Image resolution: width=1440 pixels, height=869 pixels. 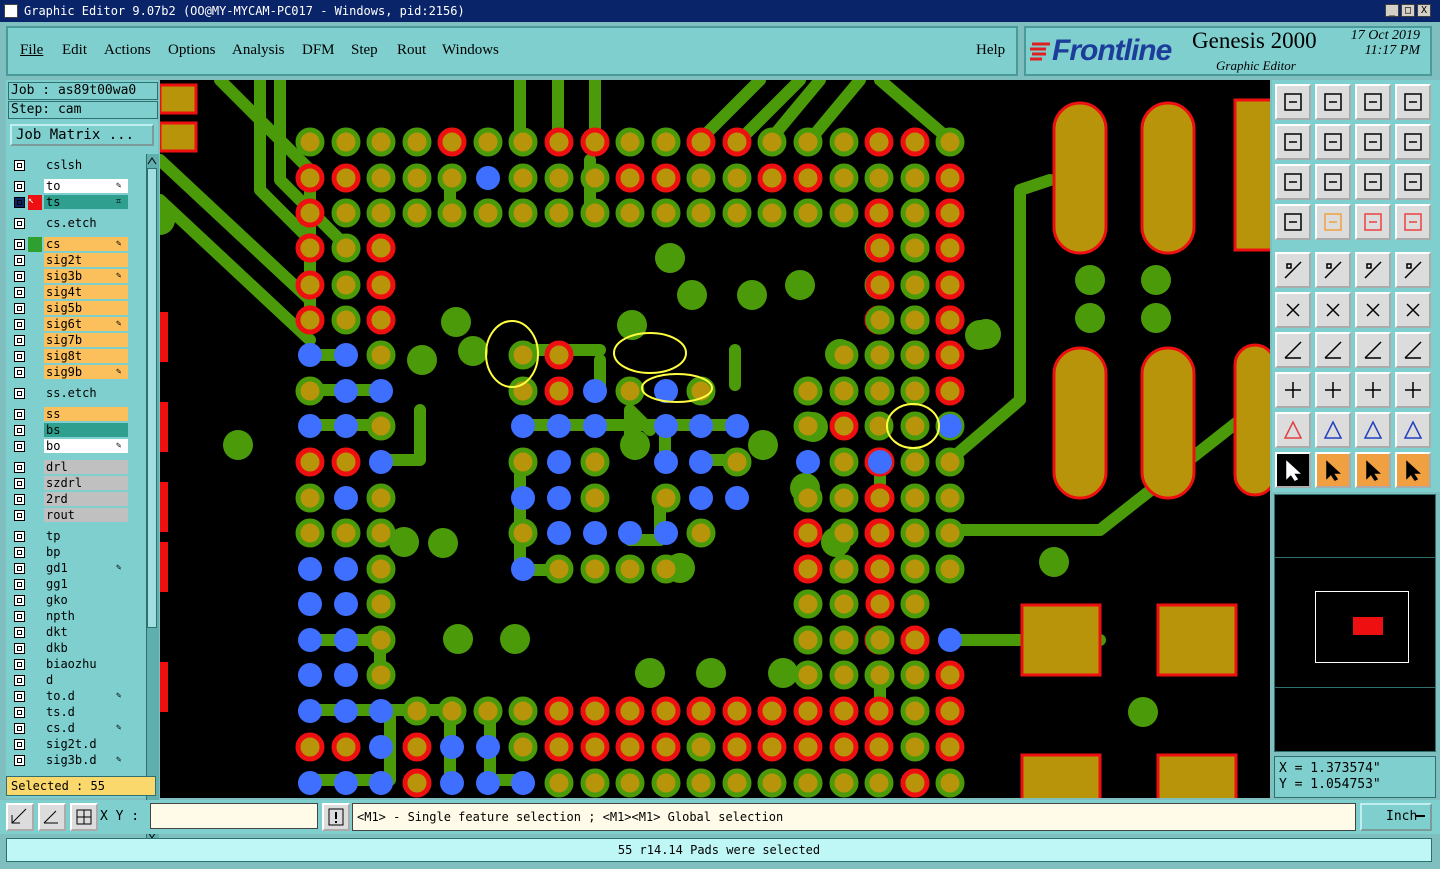 I want to click on move-tool-button, so click(x=1293, y=390).